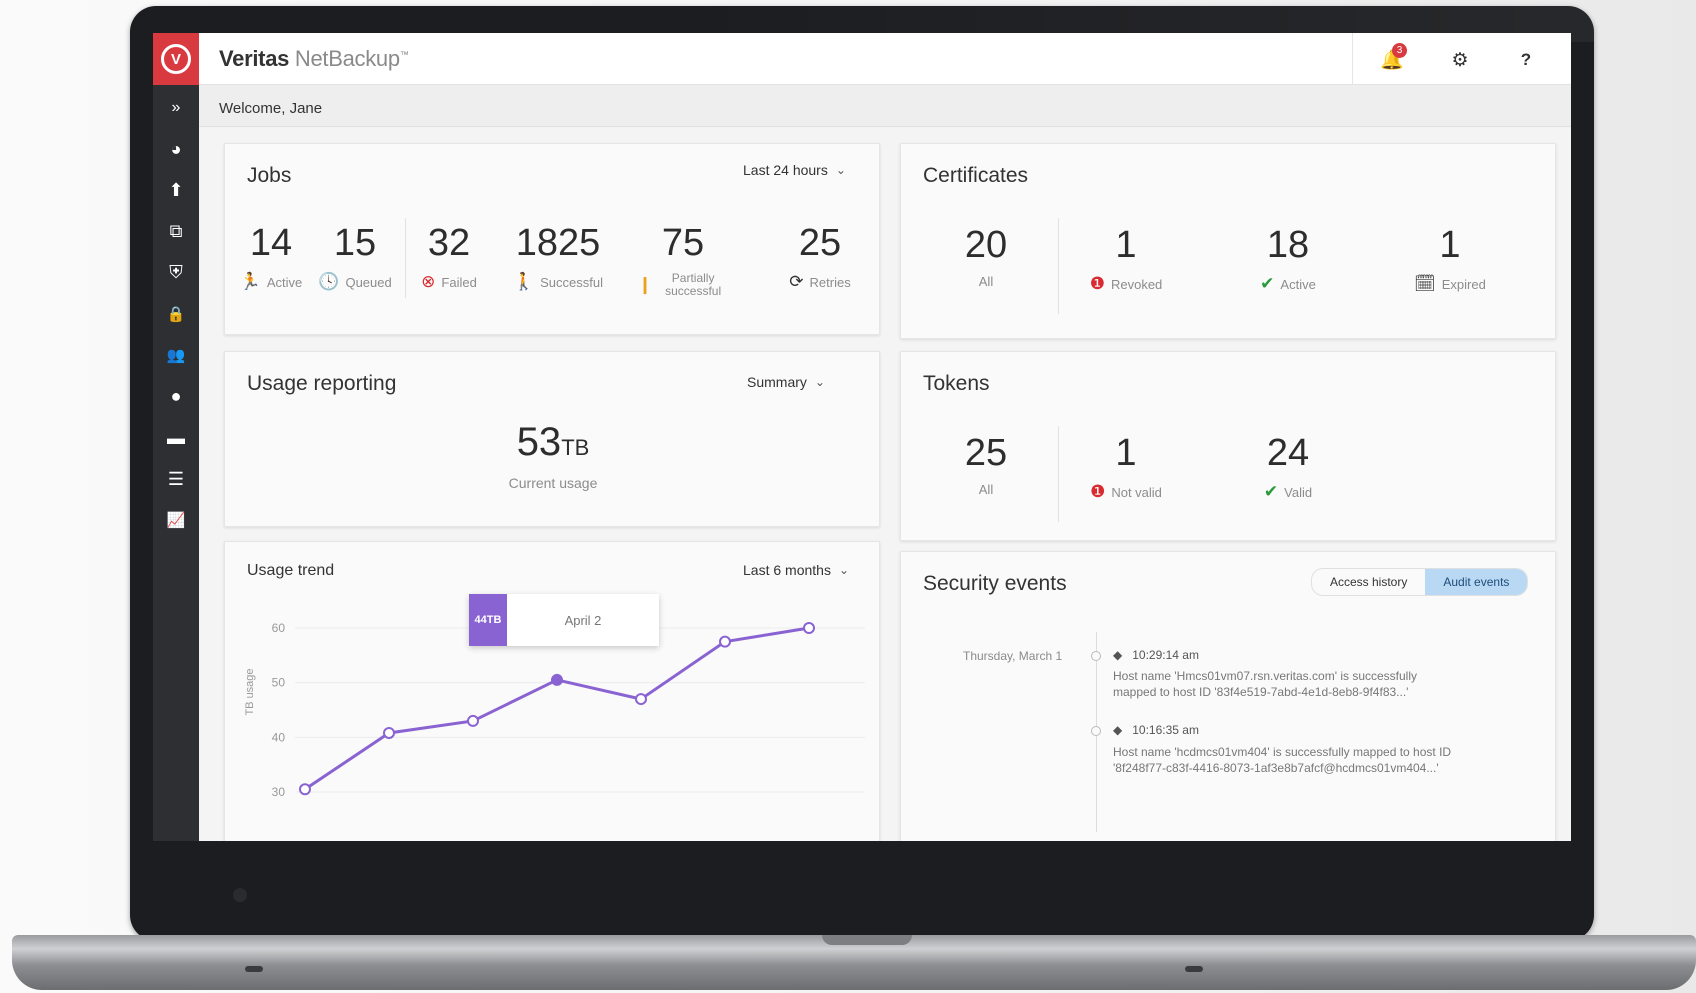  What do you see at coordinates (176, 59) in the screenshot?
I see `veritas-logo: V` at bounding box center [176, 59].